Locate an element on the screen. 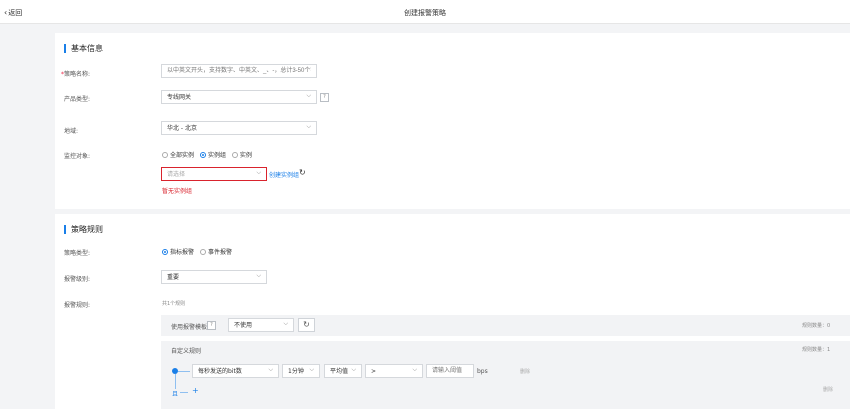 This screenshot has width=850, height=409. alarm-level-value: 重要 is located at coordinates (173, 277).